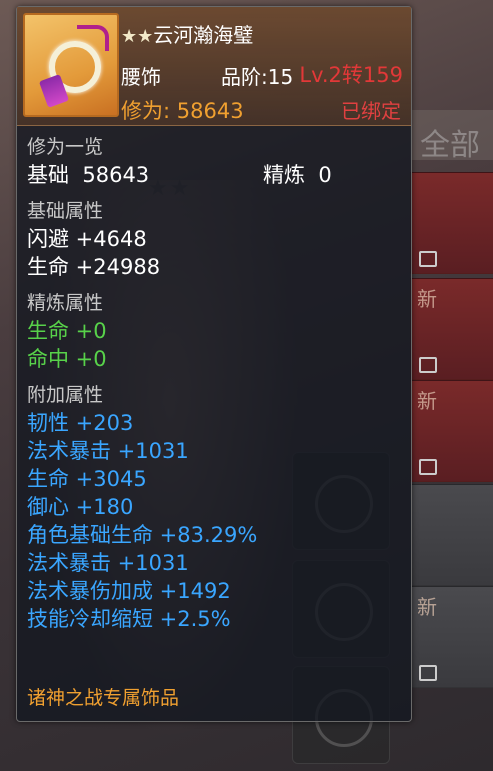 The image size is (493, 771). I want to click on extra-attr-row: 韧性 +203, so click(80, 423).